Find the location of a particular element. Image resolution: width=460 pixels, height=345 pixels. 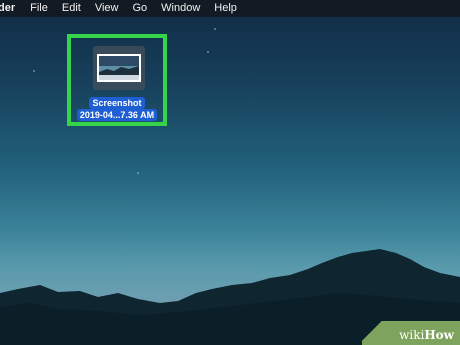

file-name-line2: 2019-04...7.36 AM is located at coordinates (117, 115).